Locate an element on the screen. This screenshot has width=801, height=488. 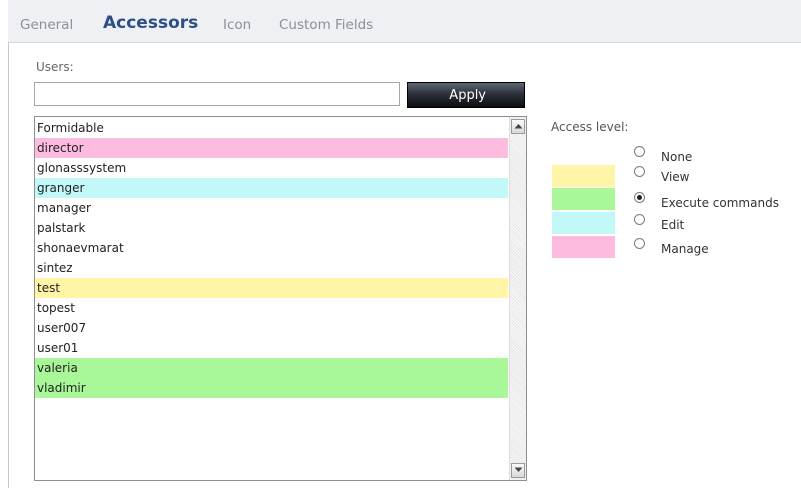
radio-label: Manage is located at coordinates (685, 249).